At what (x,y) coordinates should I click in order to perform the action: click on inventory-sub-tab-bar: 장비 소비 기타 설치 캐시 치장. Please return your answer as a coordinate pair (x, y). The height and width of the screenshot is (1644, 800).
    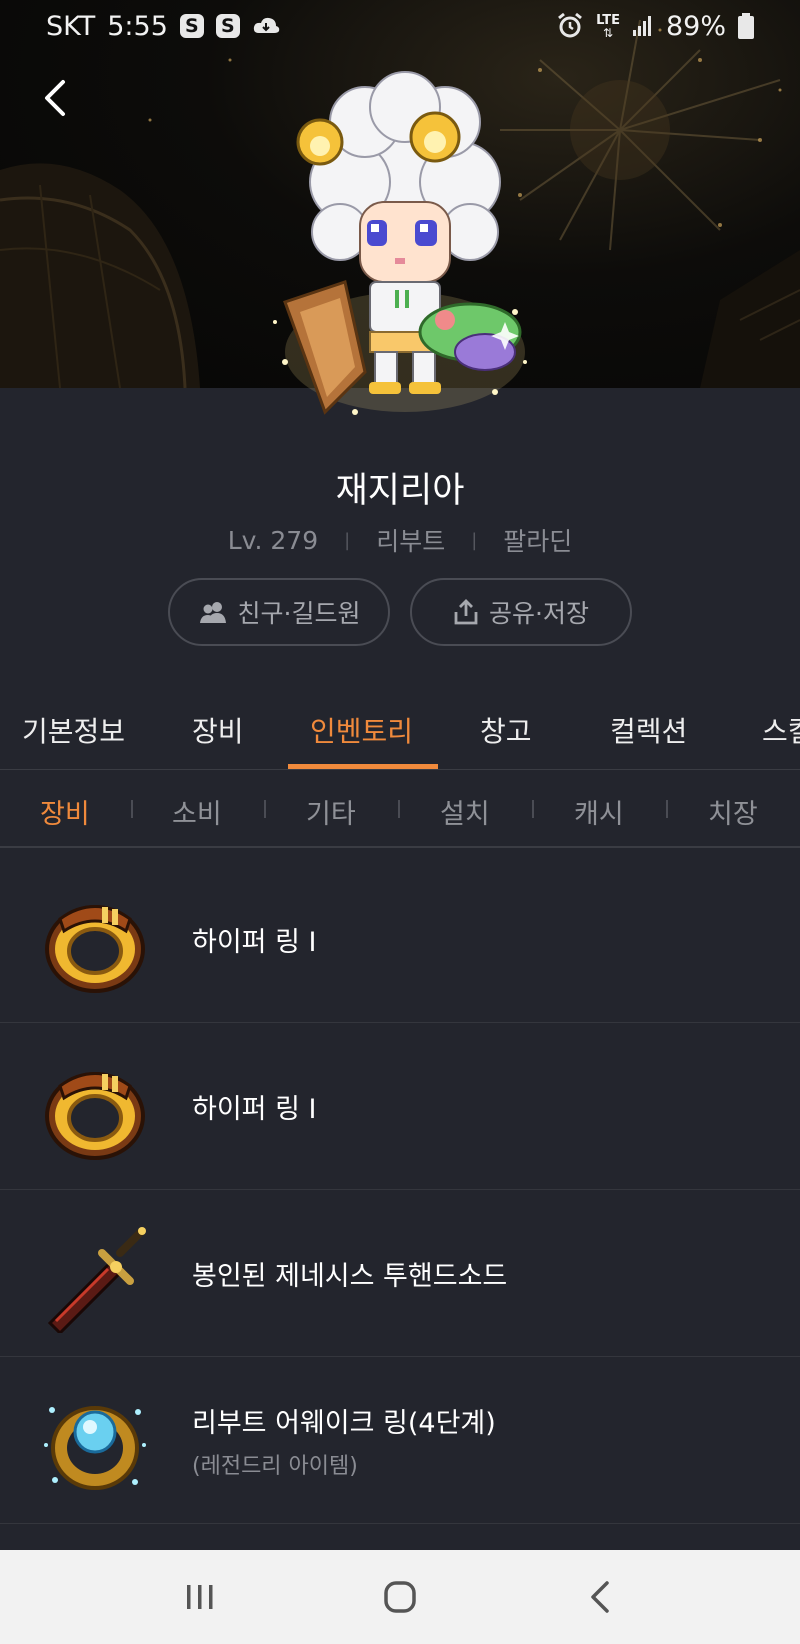
    Looking at the image, I should click on (400, 809).